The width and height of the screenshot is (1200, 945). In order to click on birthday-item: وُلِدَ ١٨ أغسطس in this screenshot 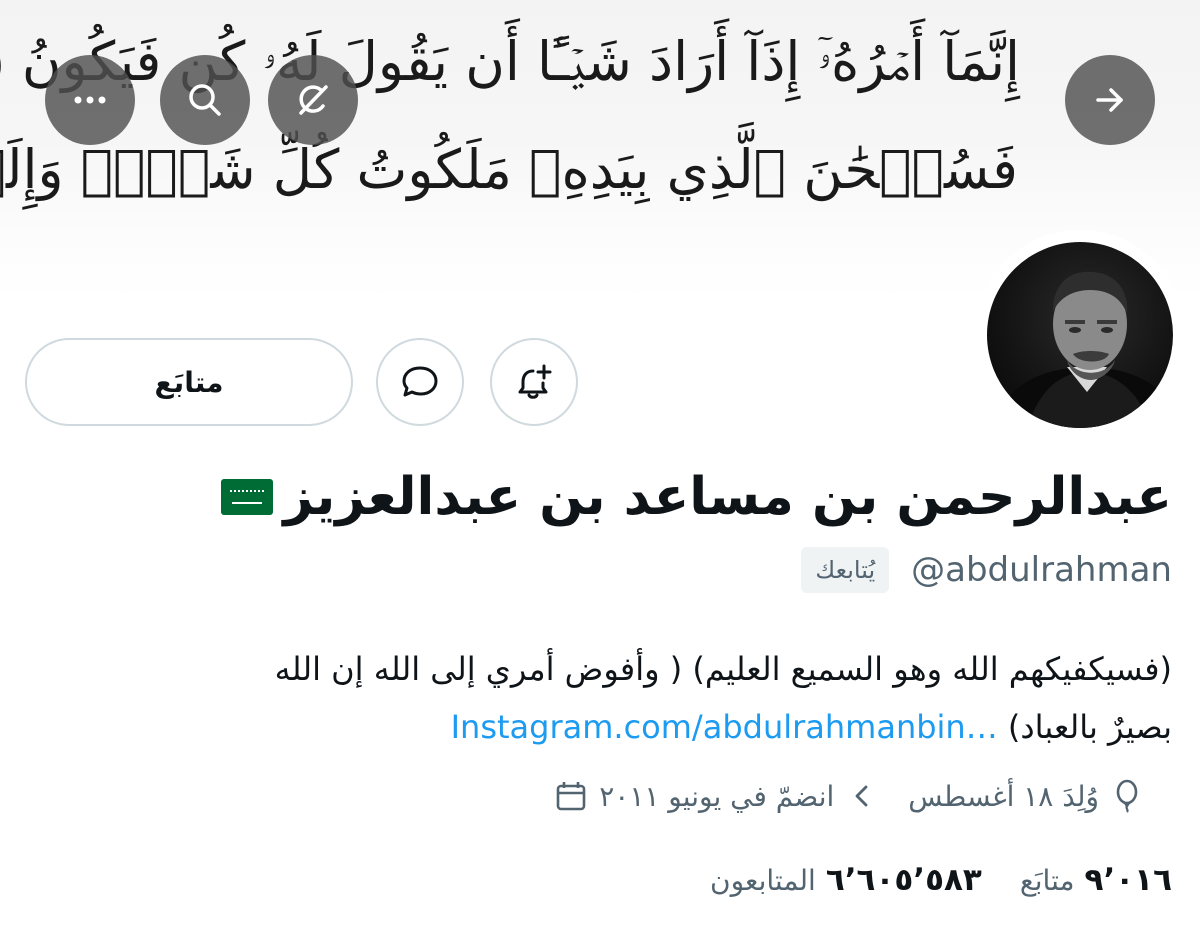, I will do `click(1026, 796)`.